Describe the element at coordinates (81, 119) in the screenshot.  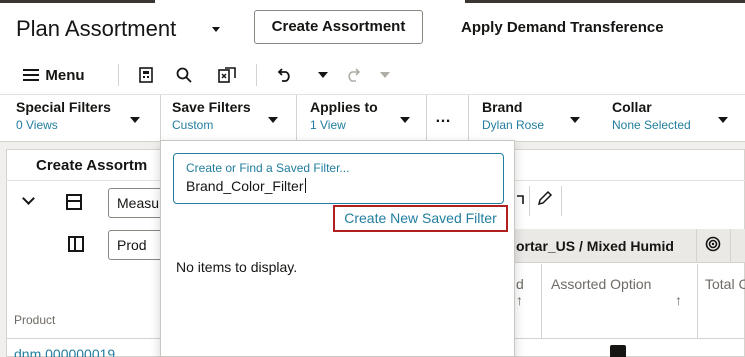
I see `special-filters-dropdown: Special Filters 0 Views` at that location.